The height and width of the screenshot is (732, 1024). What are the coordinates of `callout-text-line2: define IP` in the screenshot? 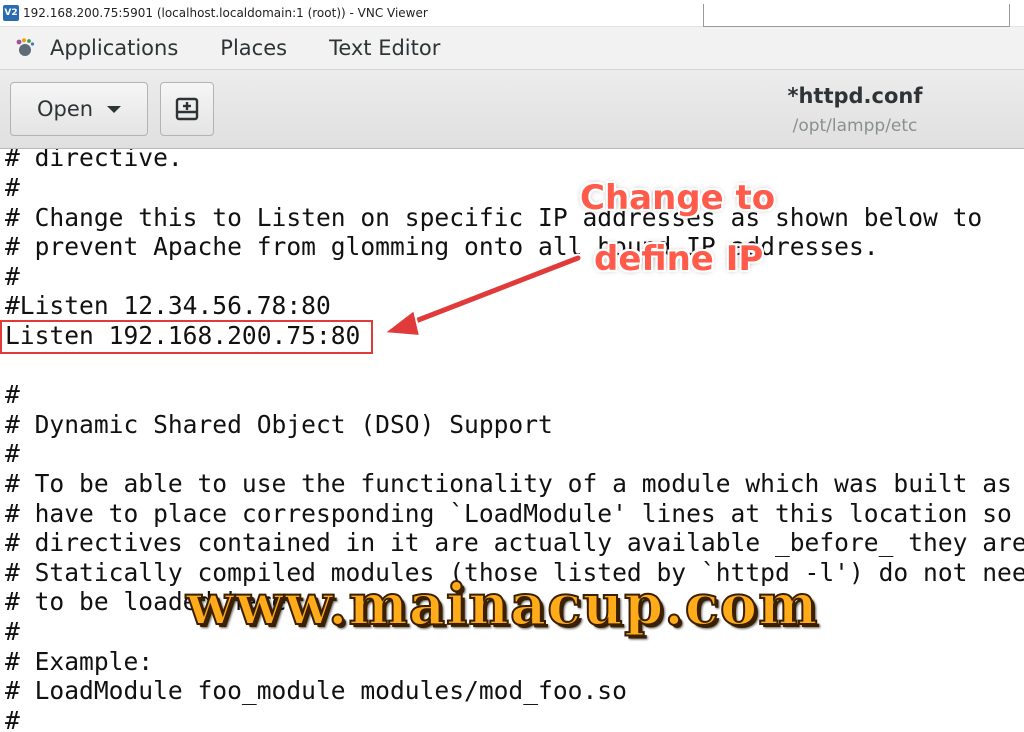 It's located at (679, 259).